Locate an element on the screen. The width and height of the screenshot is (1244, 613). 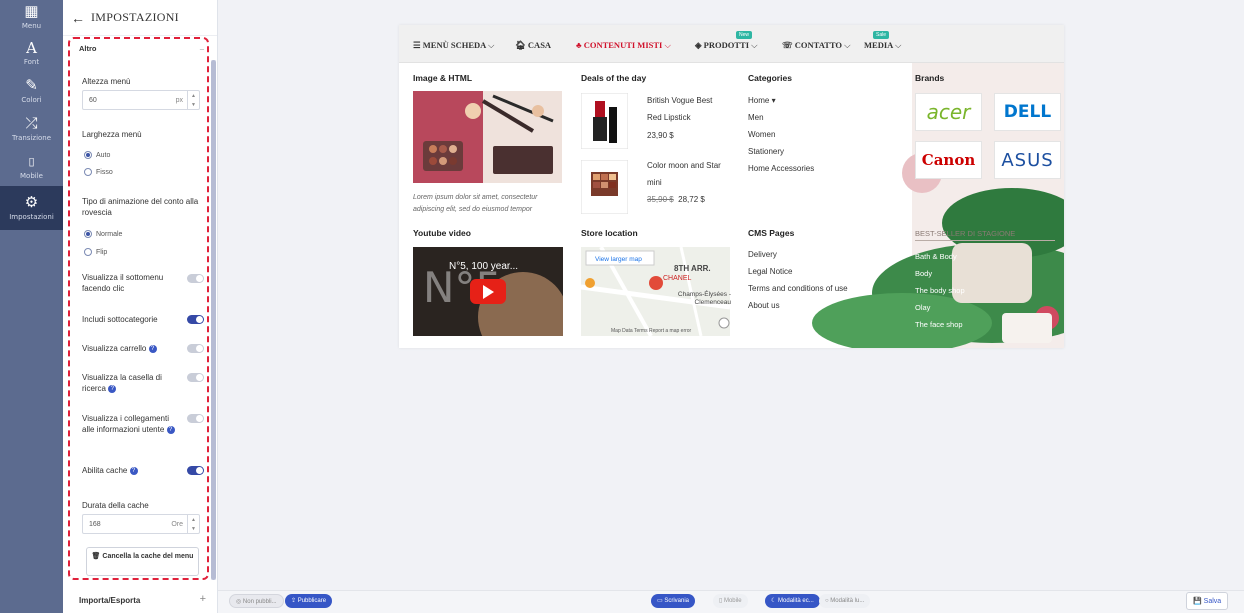
brand-asus: ASUS is located at coordinates (1027, 160).